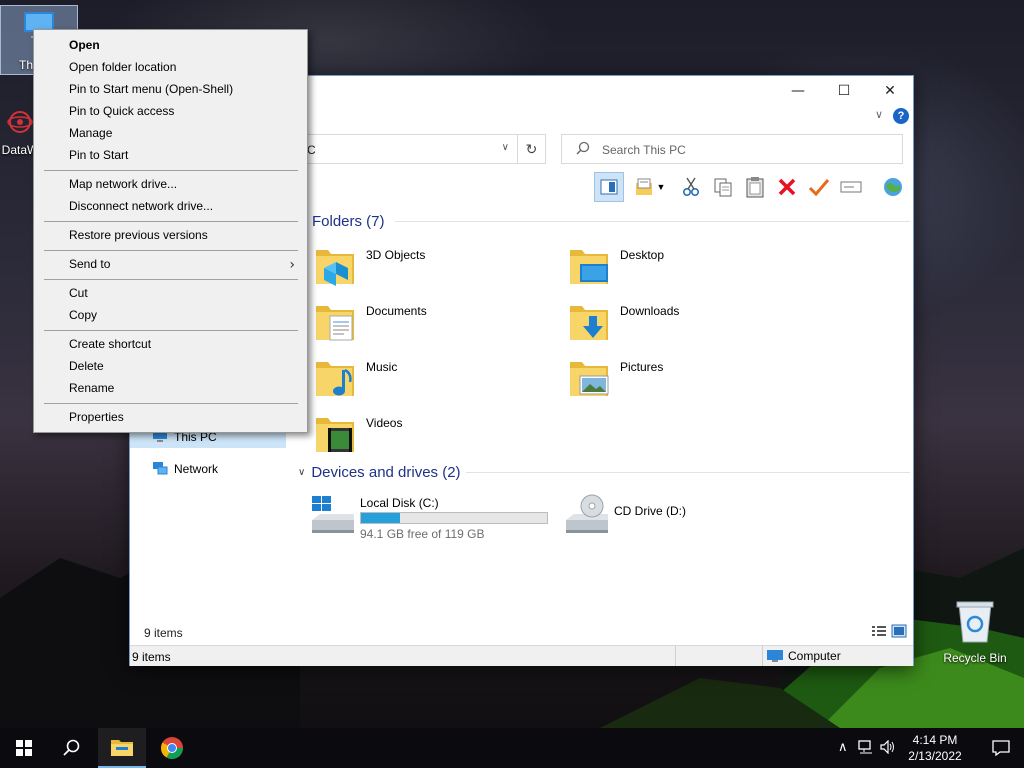 The image size is (1024, 768). Describe the element at coordinates (723, 187) in the screenshot. I see `copy-icon` at that location.